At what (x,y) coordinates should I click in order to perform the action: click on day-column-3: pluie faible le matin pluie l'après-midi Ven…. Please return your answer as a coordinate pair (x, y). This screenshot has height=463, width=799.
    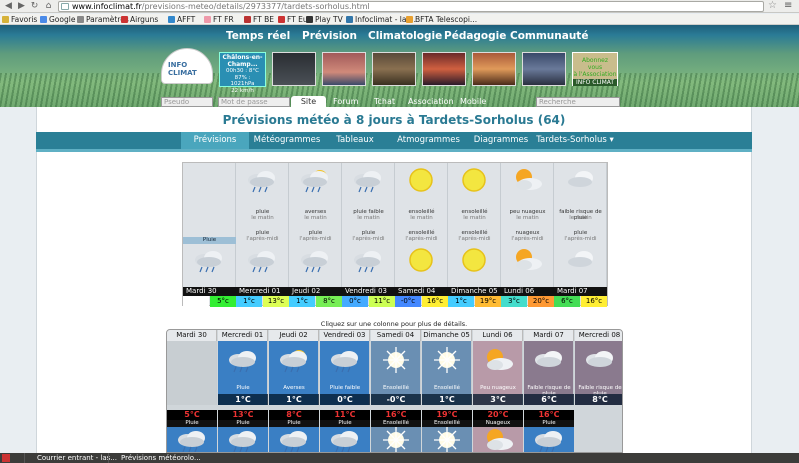
    Looking at the image, I should click on (368, 235).